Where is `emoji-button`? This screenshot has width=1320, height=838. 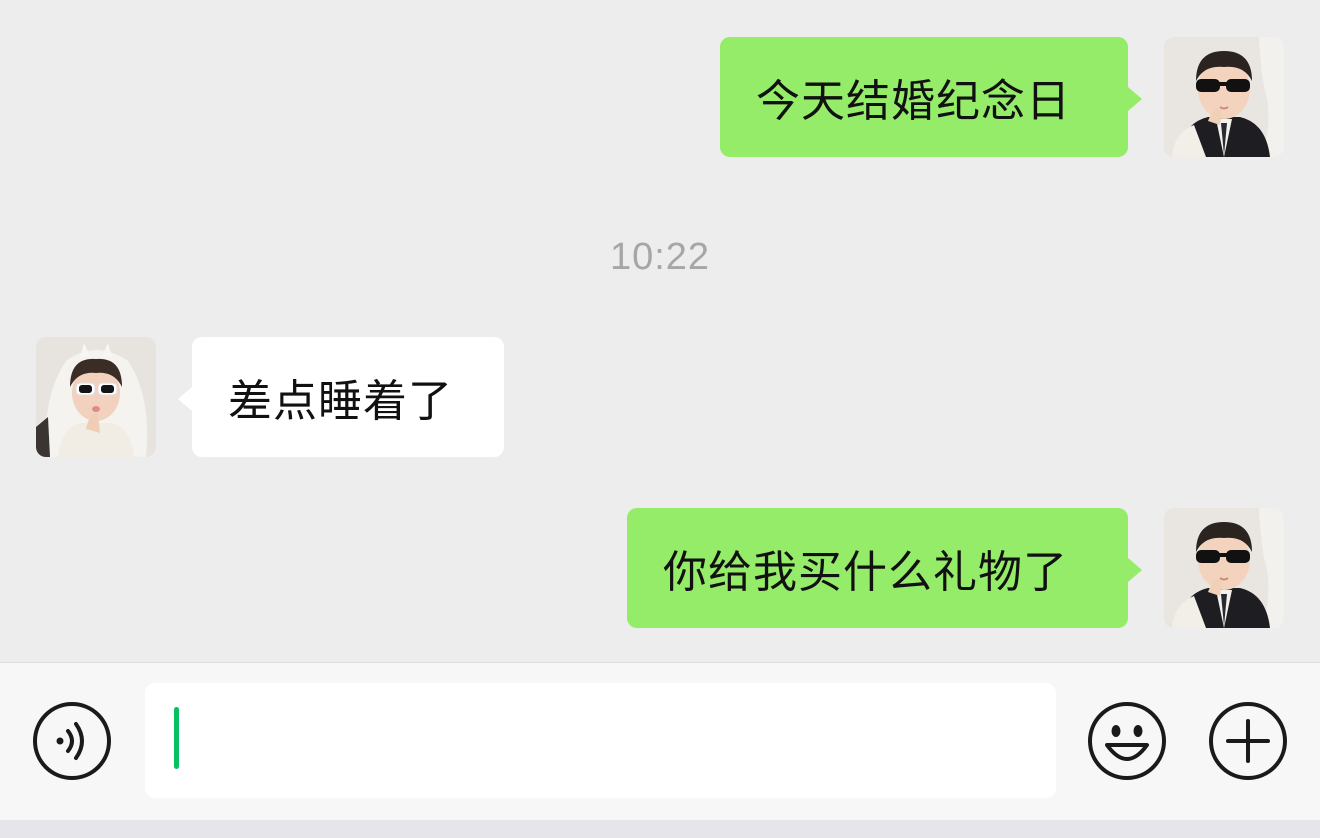
emoji-button is located at coordinates (1127, 741).